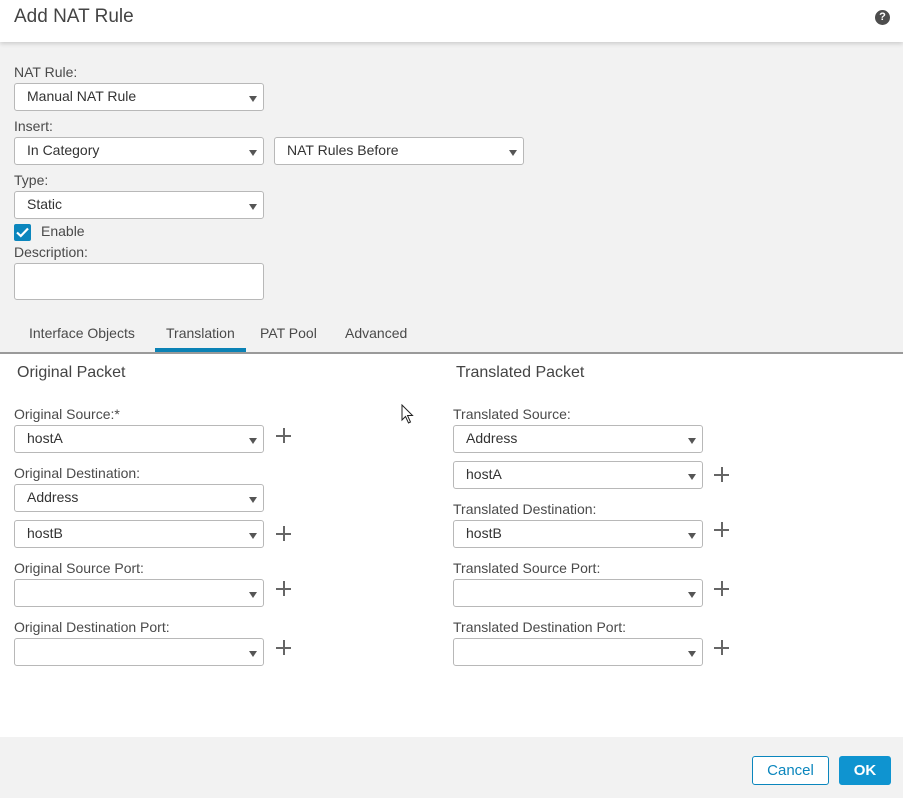 The image size is (903, 798). I want to click on add-original-source-icon, so click(284, 436).